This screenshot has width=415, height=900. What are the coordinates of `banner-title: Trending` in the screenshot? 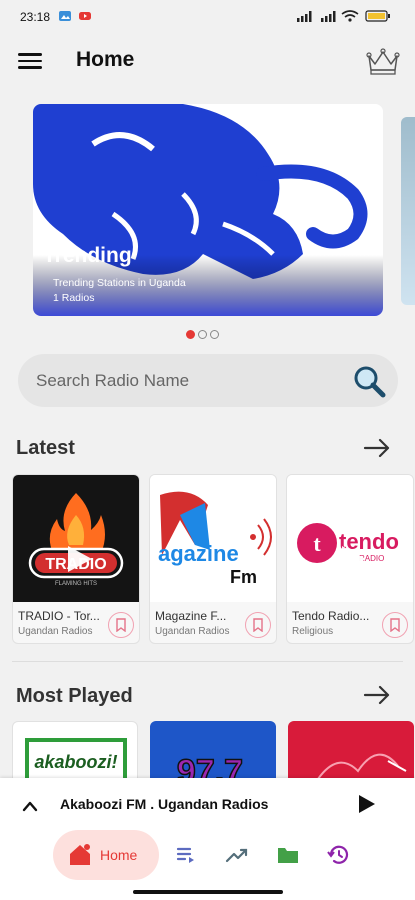 It's located at (87, 255).